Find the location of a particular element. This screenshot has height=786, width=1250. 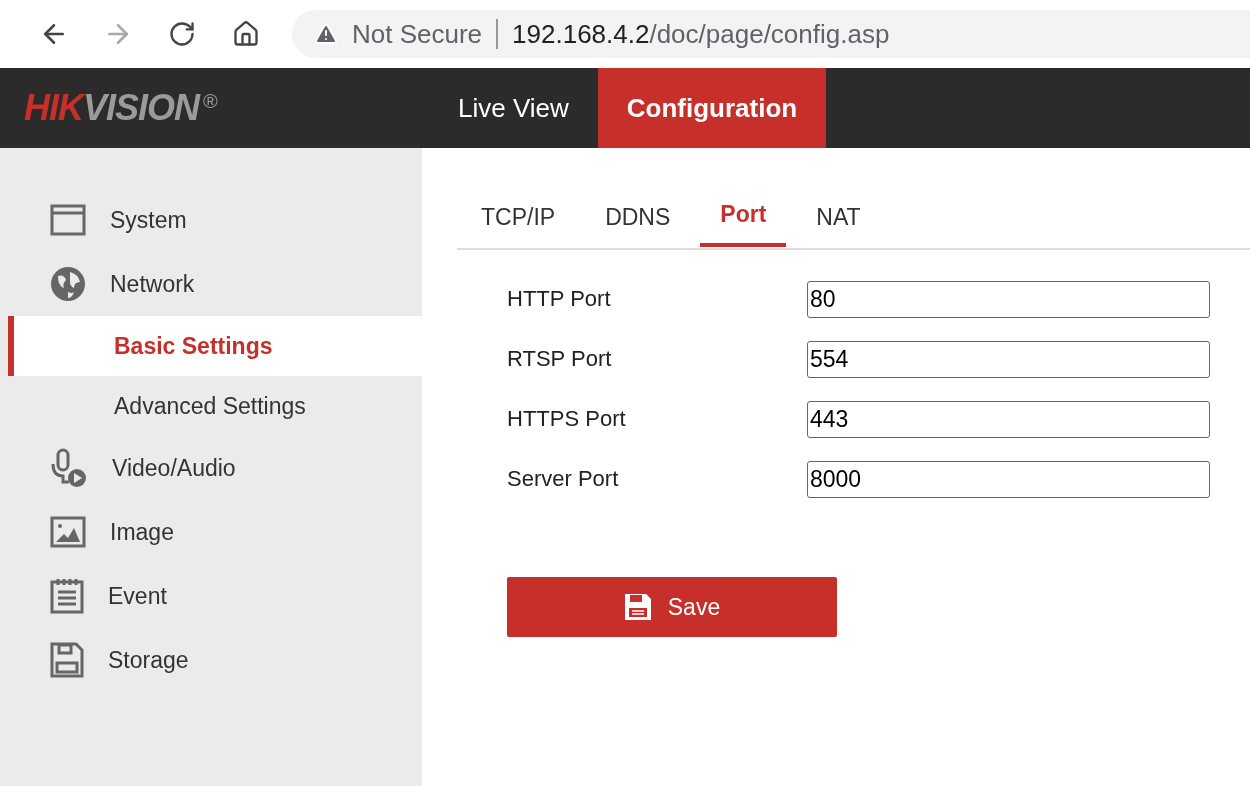

globe-icon is located at coordinates (68, 284).